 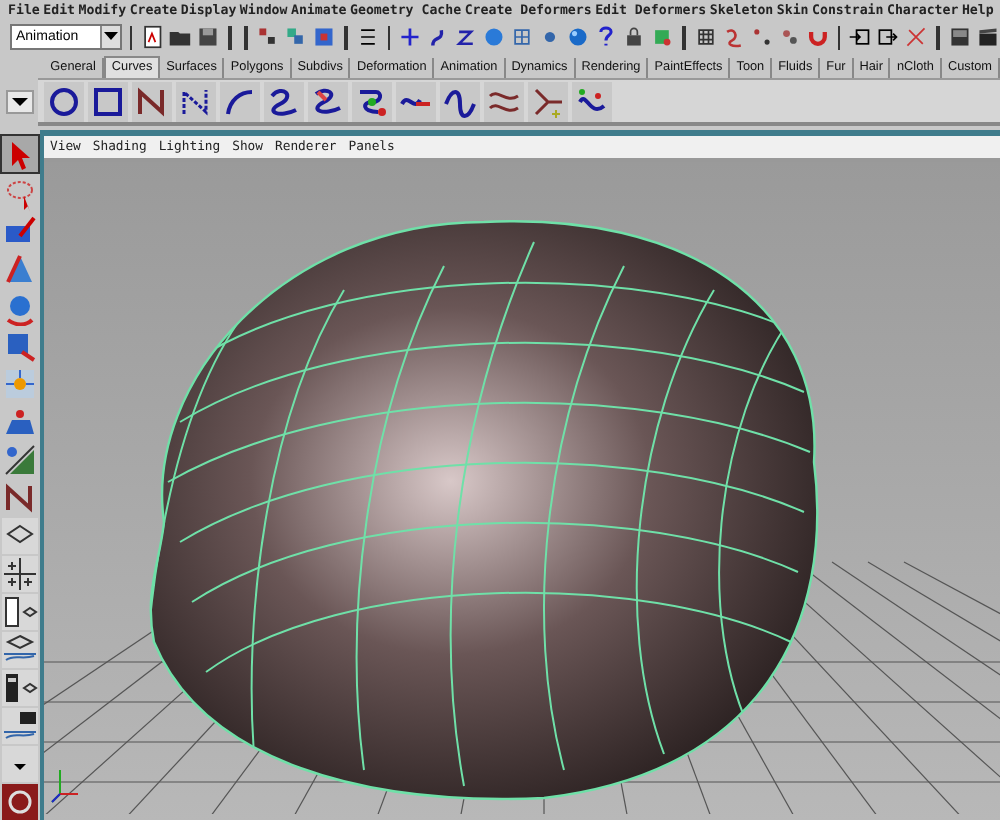 What do you see at coordinates (960, 37) in the screenshot?
I see `render-window-icon` at bounding box center [960, 37].